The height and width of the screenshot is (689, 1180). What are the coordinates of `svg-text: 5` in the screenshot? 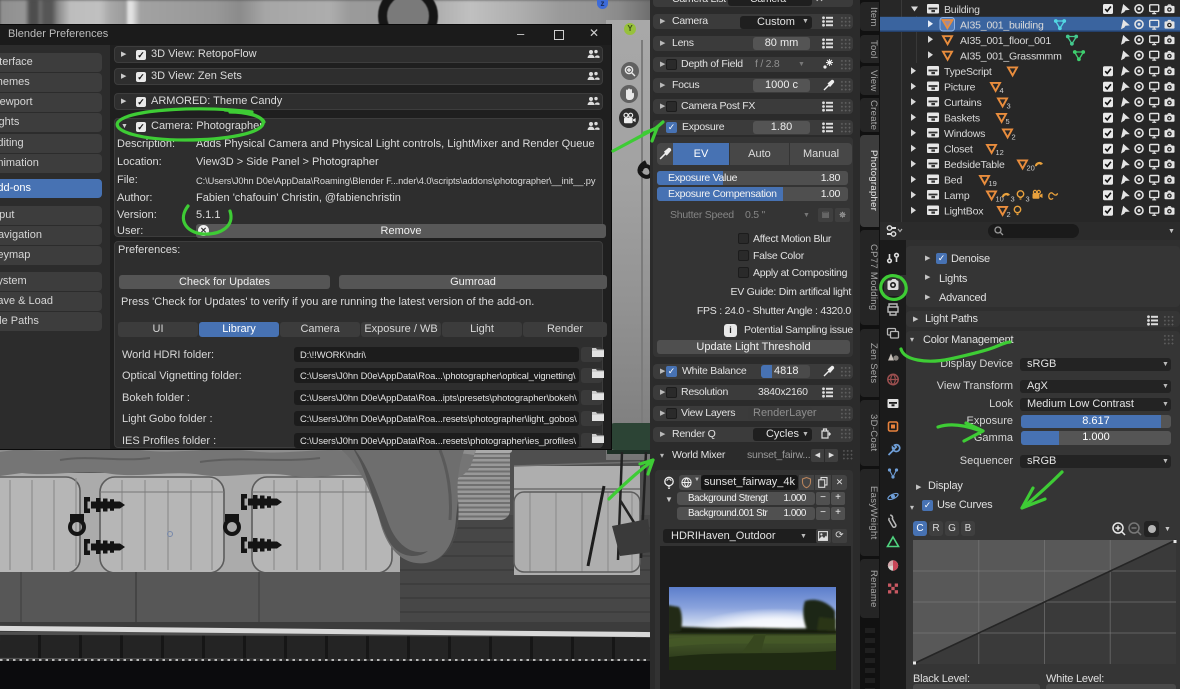 It's located at (1008, 121).